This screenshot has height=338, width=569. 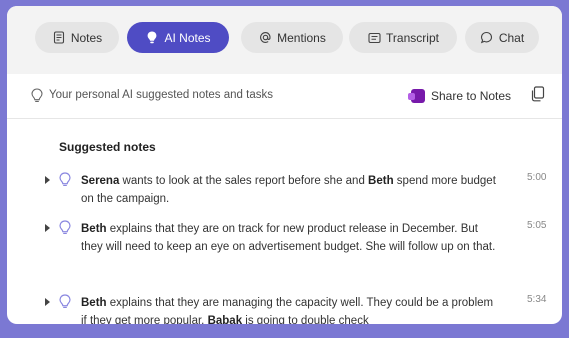 What do you see at coordinates (487, 38) in the screenshot?
I see `chat-icon` at bounding box center [487, 38].